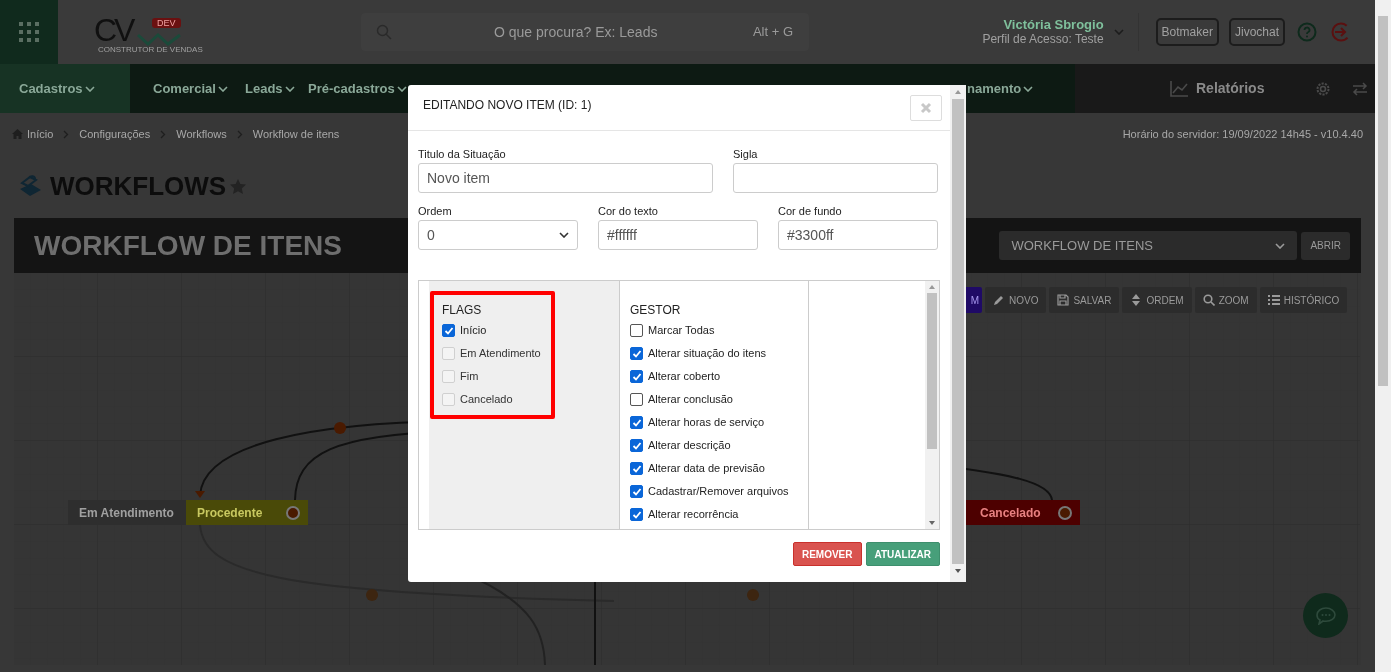 This screenshot has width=1391, height=672. I want to click on nav-menu-item: Pré-cadastros, so click(357, 88).